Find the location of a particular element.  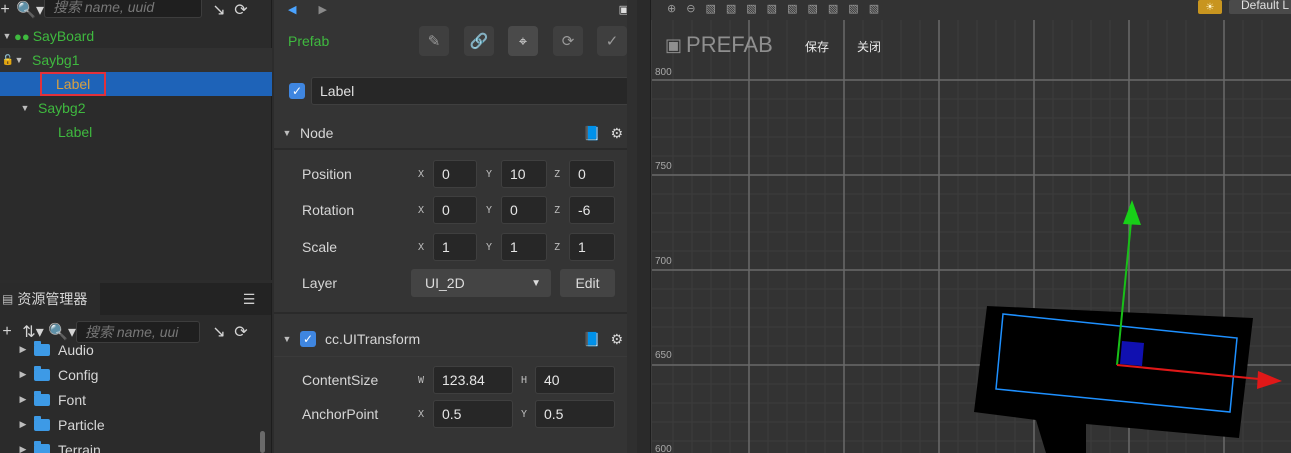

rotation-x-input: 0 is located at coordinates (455, 210).